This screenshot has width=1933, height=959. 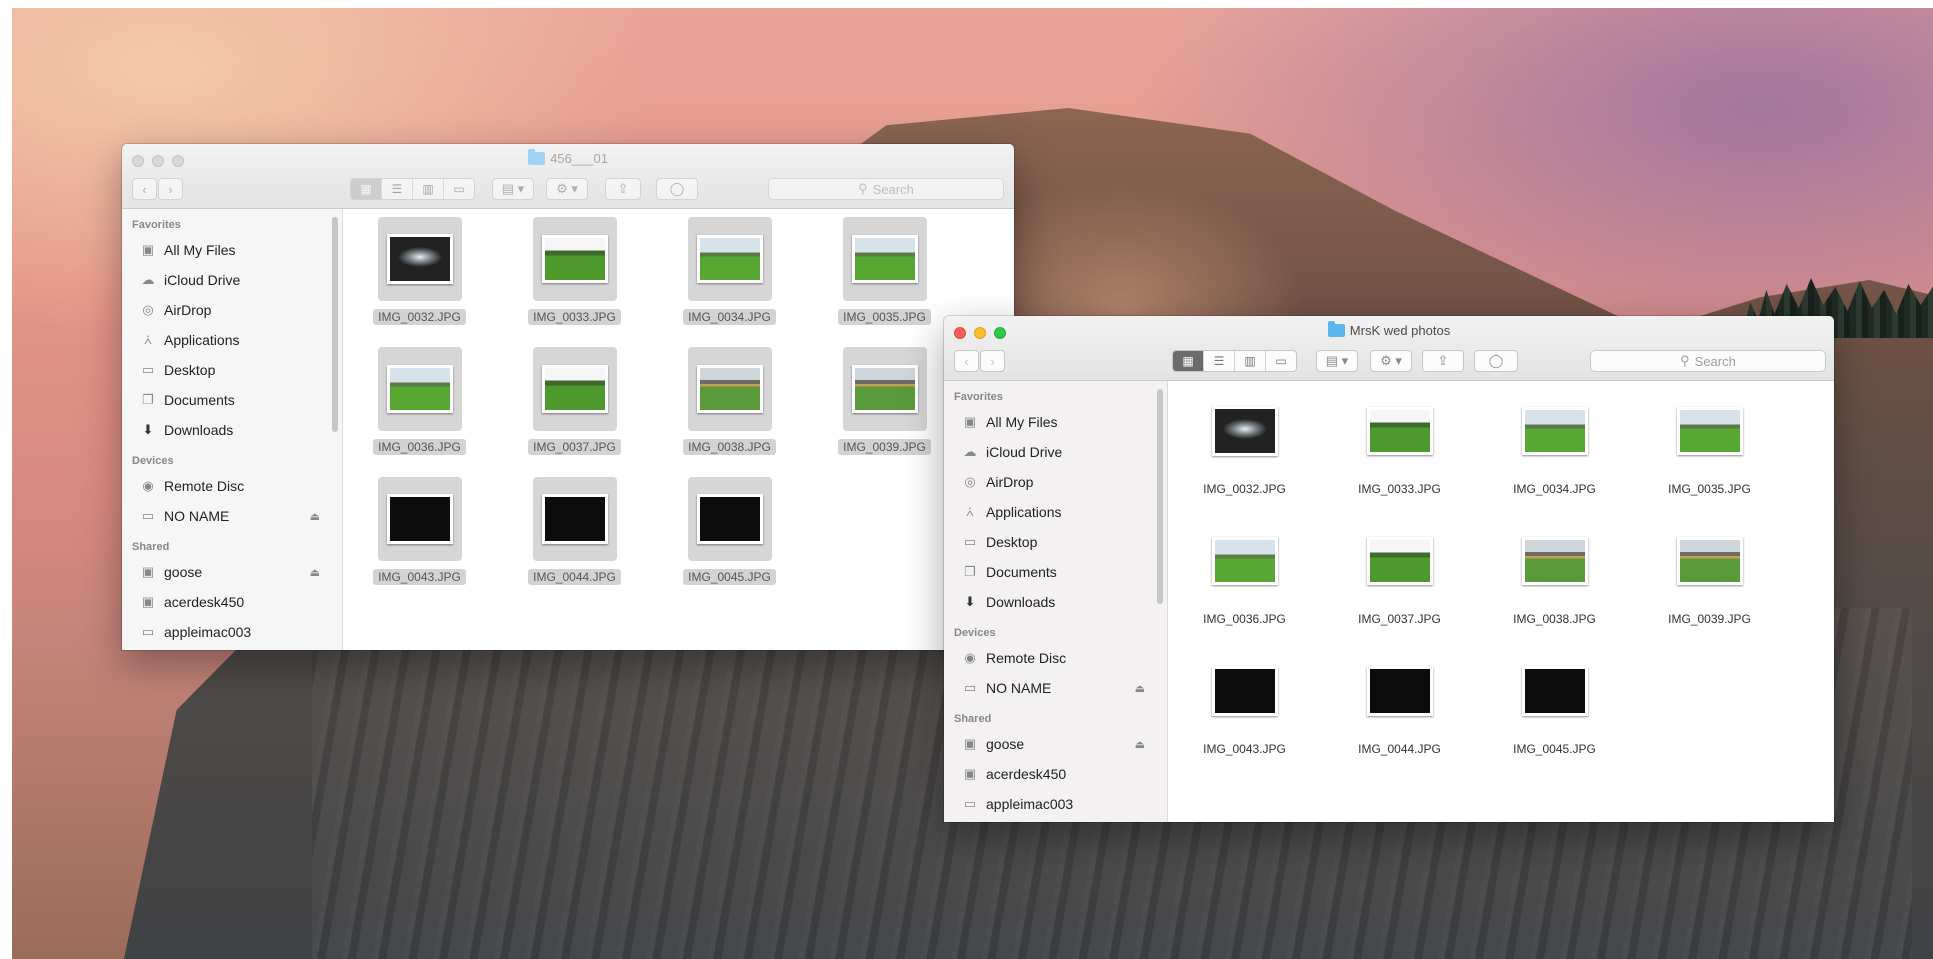 What do you see at coordinates (1019, 688) in the screenshot?
I see `sidebar-item-label: NO NAME` at bounding box center [1019, 688].